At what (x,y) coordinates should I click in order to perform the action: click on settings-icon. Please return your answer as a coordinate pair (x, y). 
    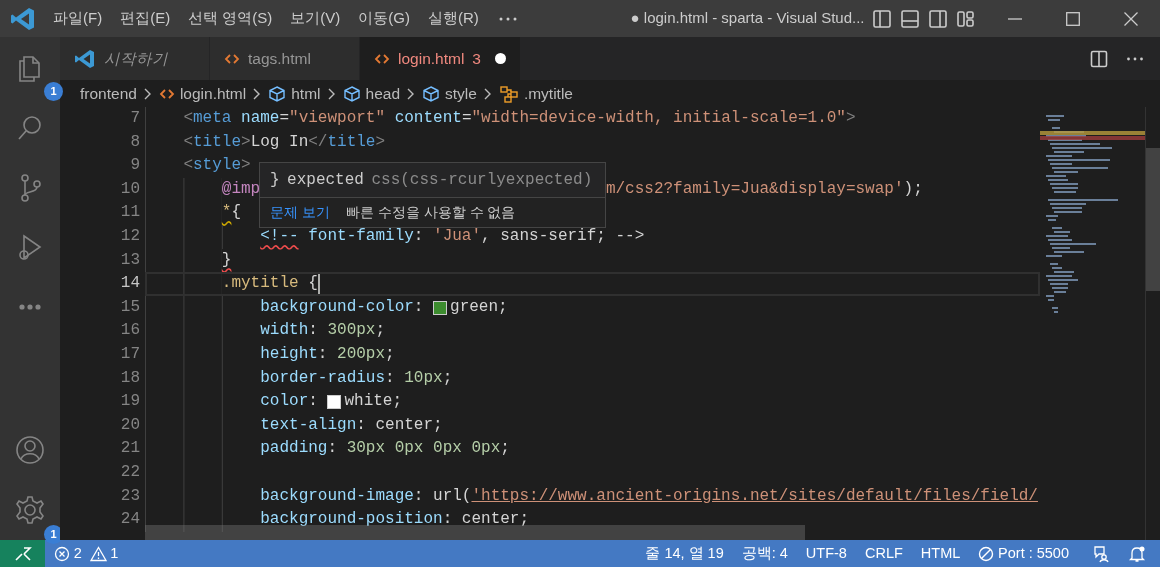
    Looking at the image, I should click on (30, 510).